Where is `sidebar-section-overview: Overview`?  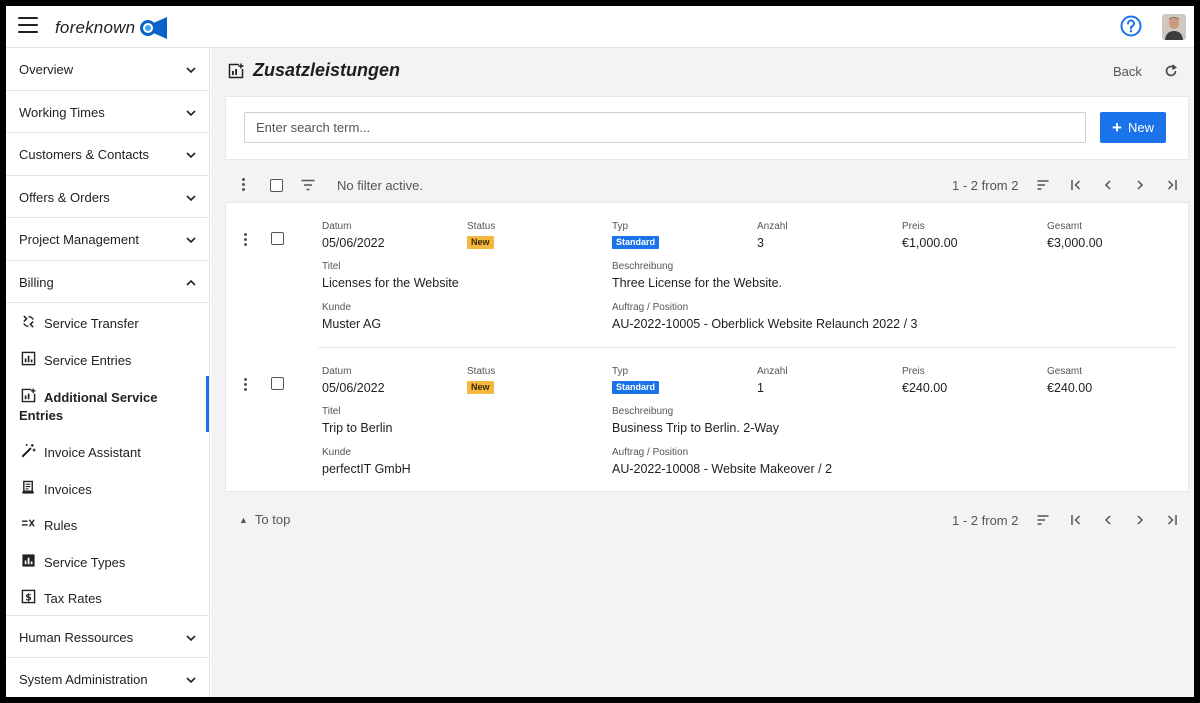
sidebar-section-overview: Overview is located at coordinates (107, 69).